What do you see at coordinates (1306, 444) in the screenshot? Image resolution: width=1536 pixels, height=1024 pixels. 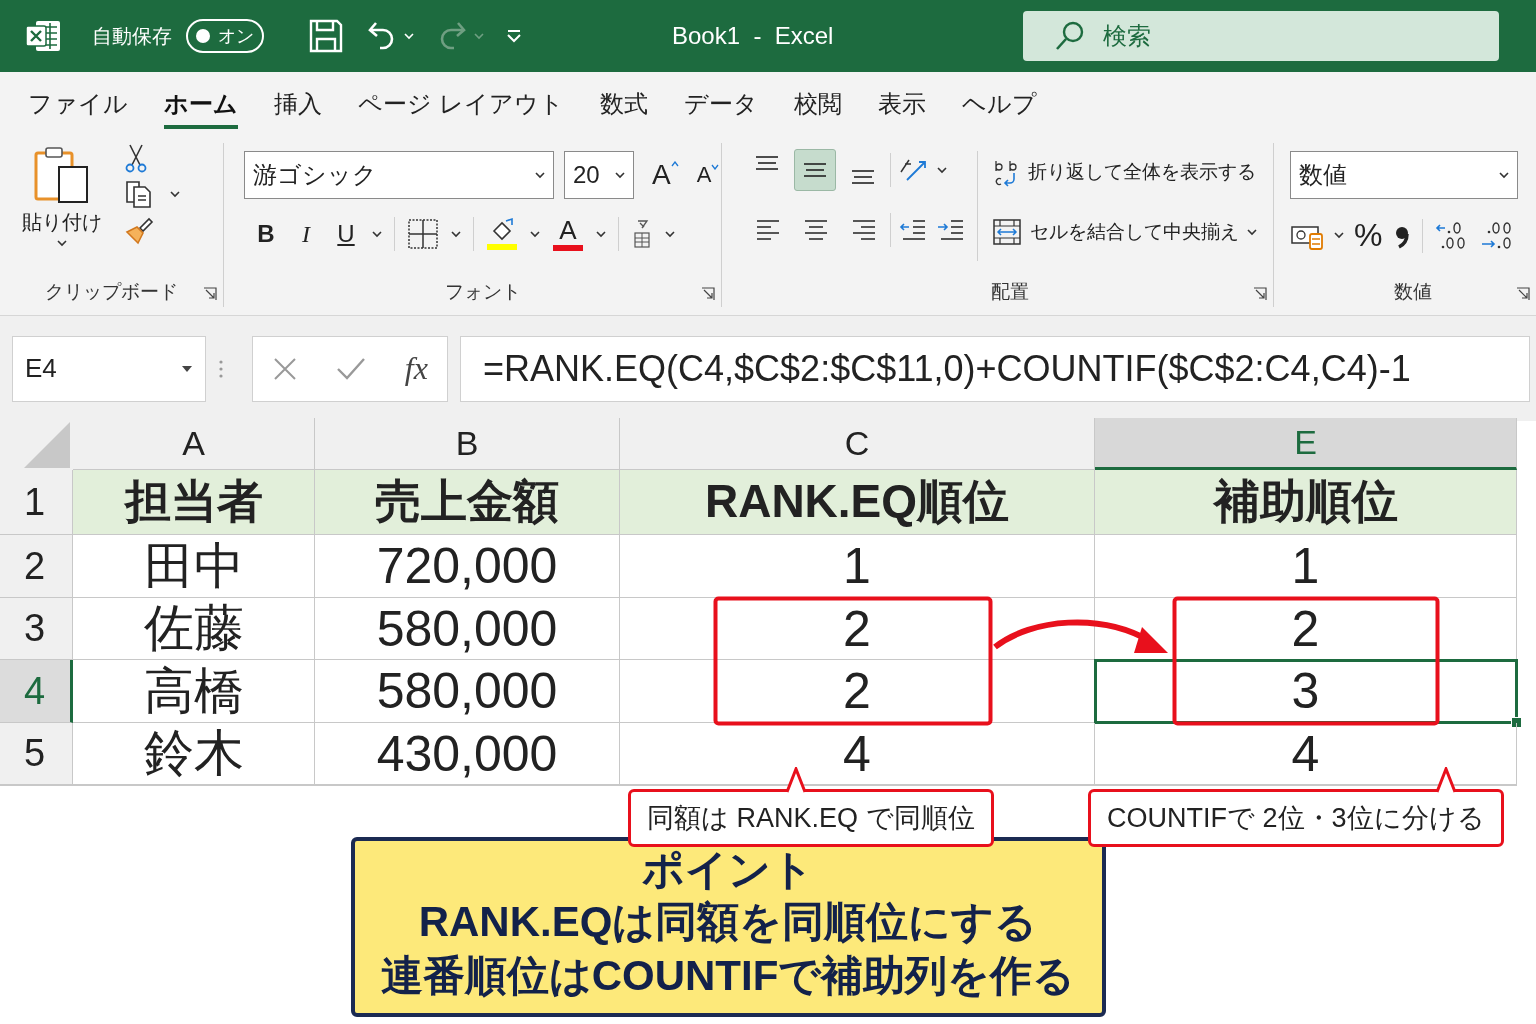 I see `column-header: E` at bounding box center [1306, 444].